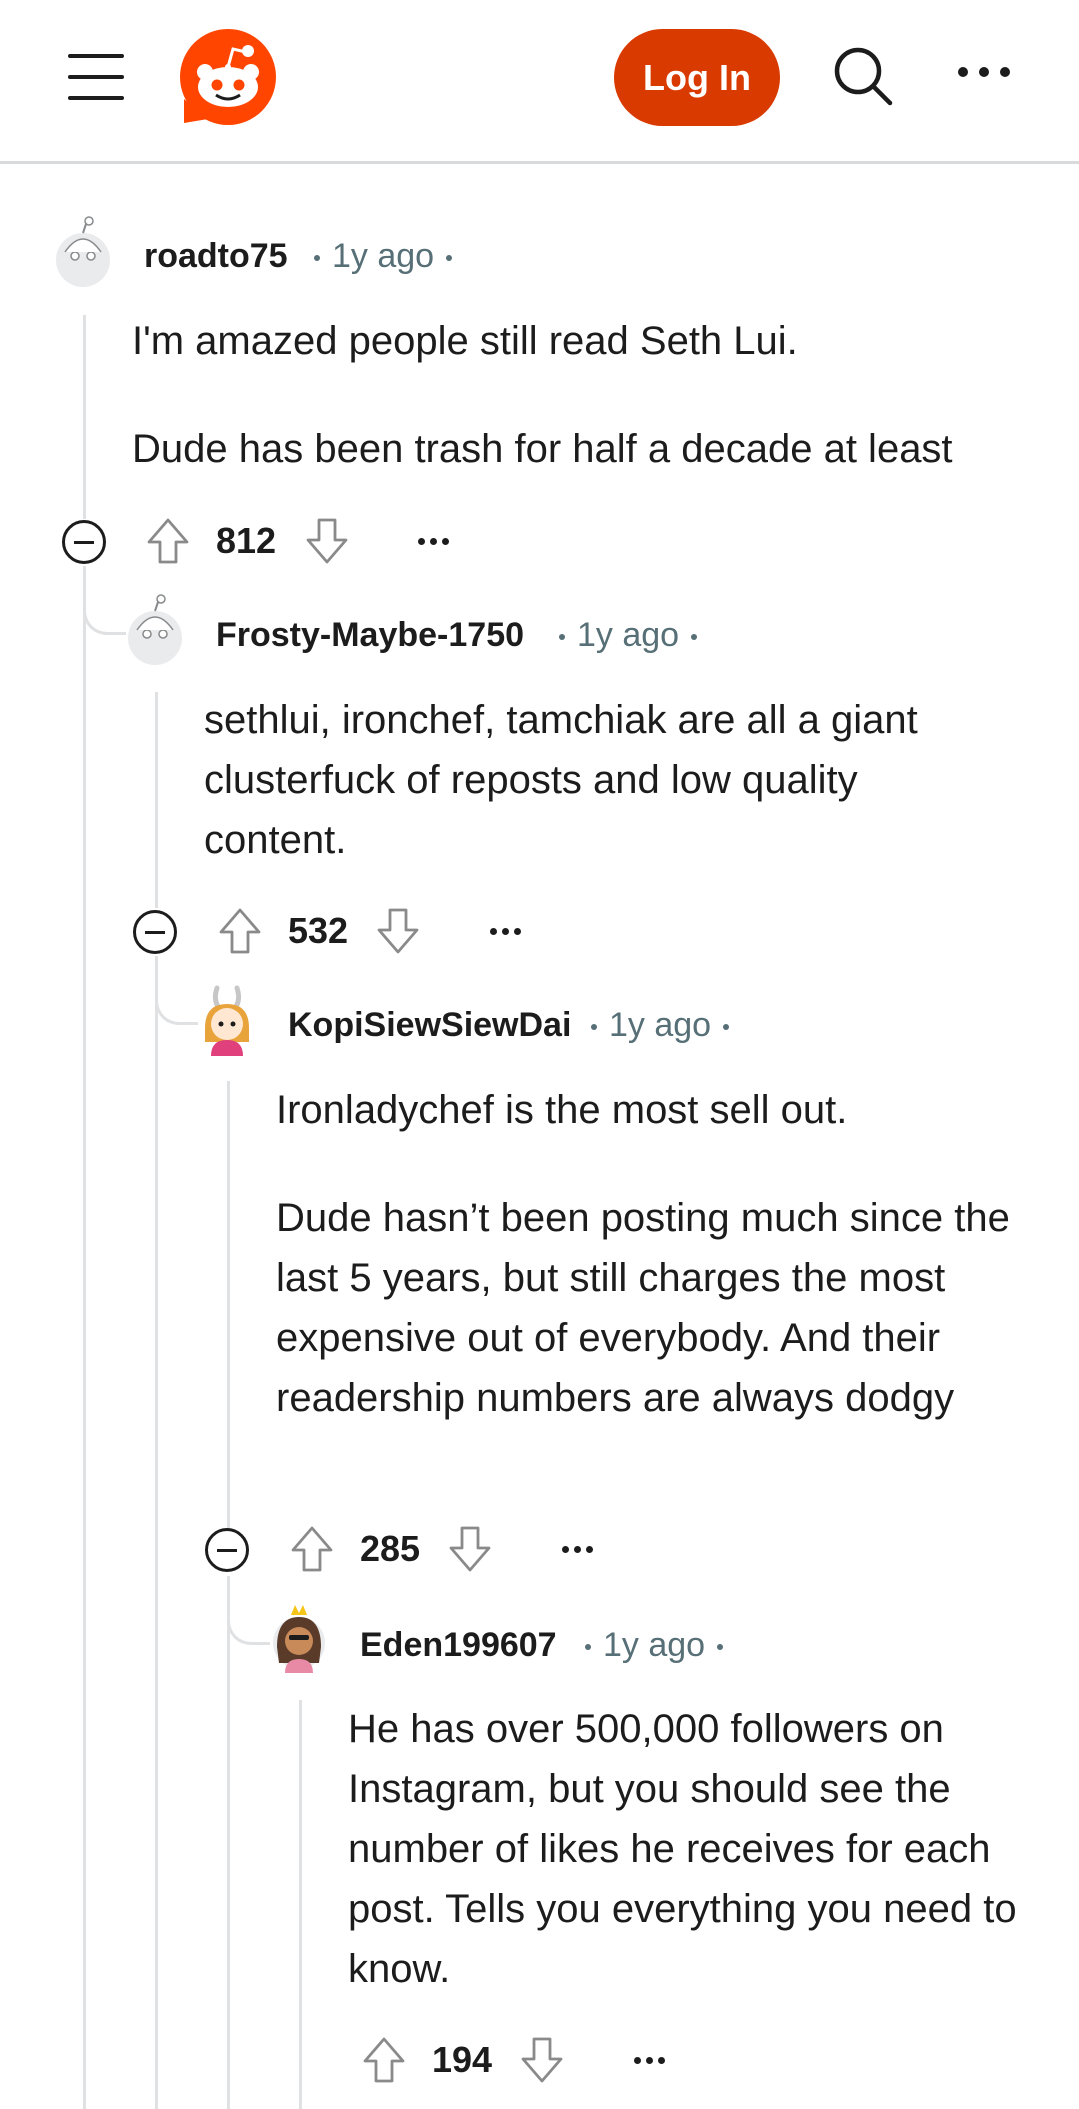 This screenshot has width=1079, height=2109. Describe the element at coordinates (462, 2059) in the screenshot. I see `vote-score: 194` at that location.